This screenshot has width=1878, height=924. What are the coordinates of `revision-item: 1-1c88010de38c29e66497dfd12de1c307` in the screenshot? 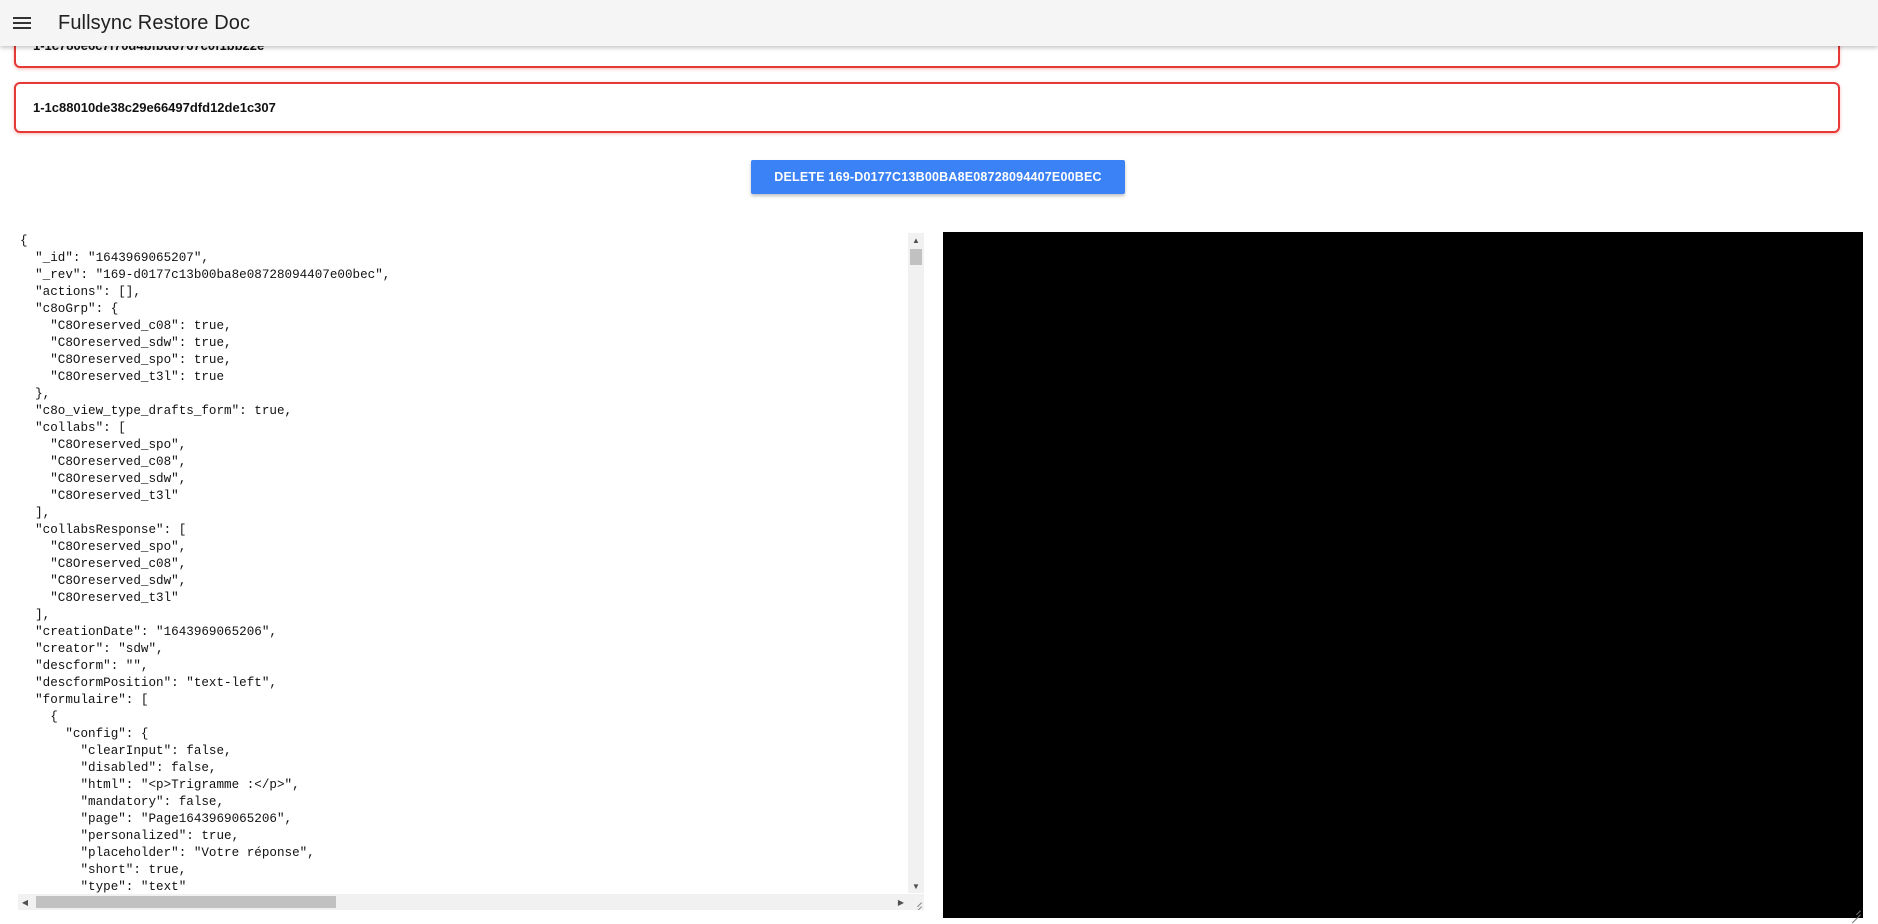 It's located at (927, 107).